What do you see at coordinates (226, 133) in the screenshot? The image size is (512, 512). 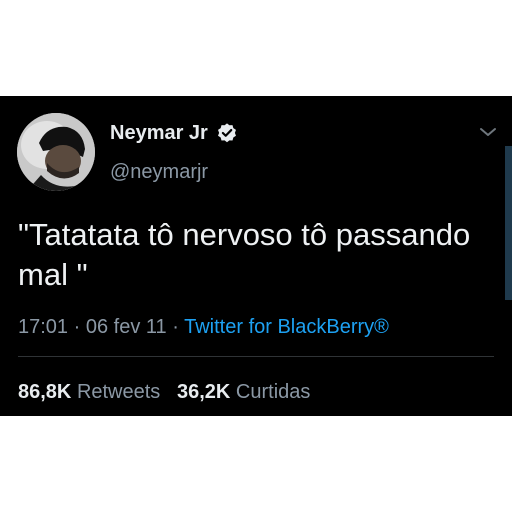 I see `verified-badge-icon` at bounding box center [226, 133].